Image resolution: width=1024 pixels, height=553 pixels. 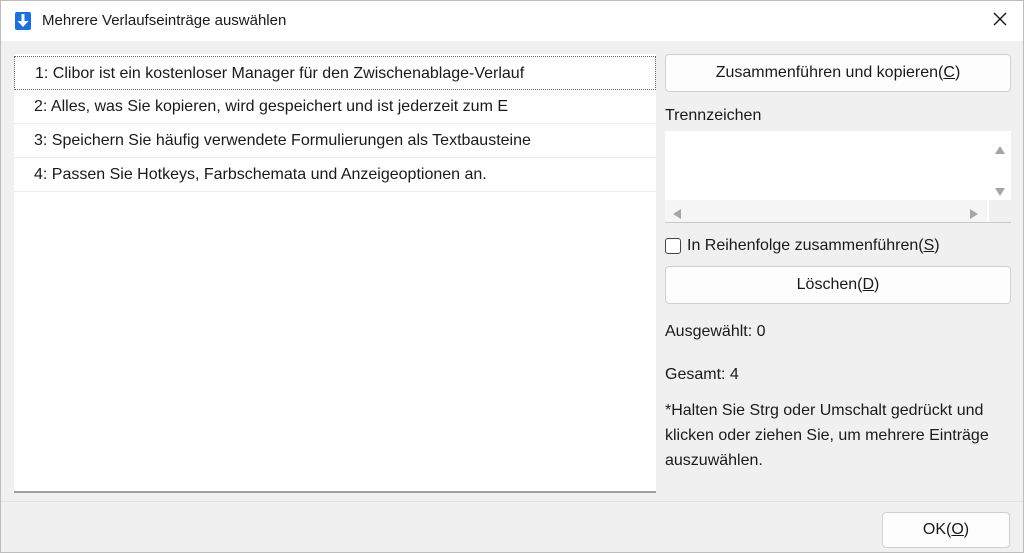 What do you see at coordinates (512, 501) in the screenshot?
I see `footer-divider` at bounding box center [512, 501].